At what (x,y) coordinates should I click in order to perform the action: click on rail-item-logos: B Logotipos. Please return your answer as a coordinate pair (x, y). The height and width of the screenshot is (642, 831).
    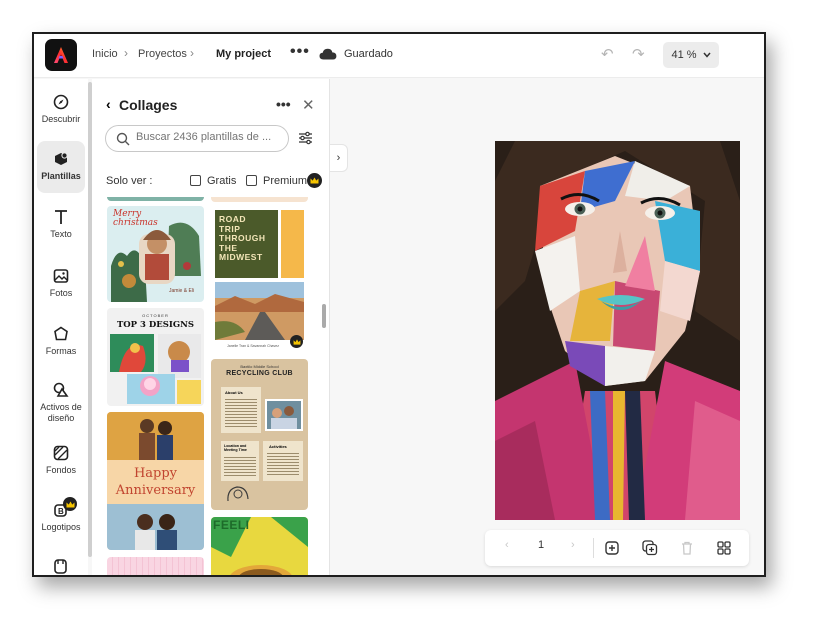
    Looking at the image, I should click on (61, 514).